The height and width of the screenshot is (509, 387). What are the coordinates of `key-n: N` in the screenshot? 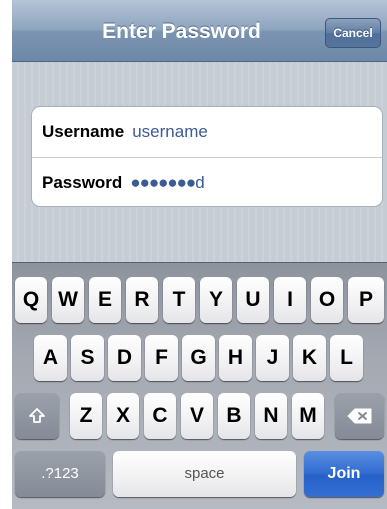 It's located at (271, 416).